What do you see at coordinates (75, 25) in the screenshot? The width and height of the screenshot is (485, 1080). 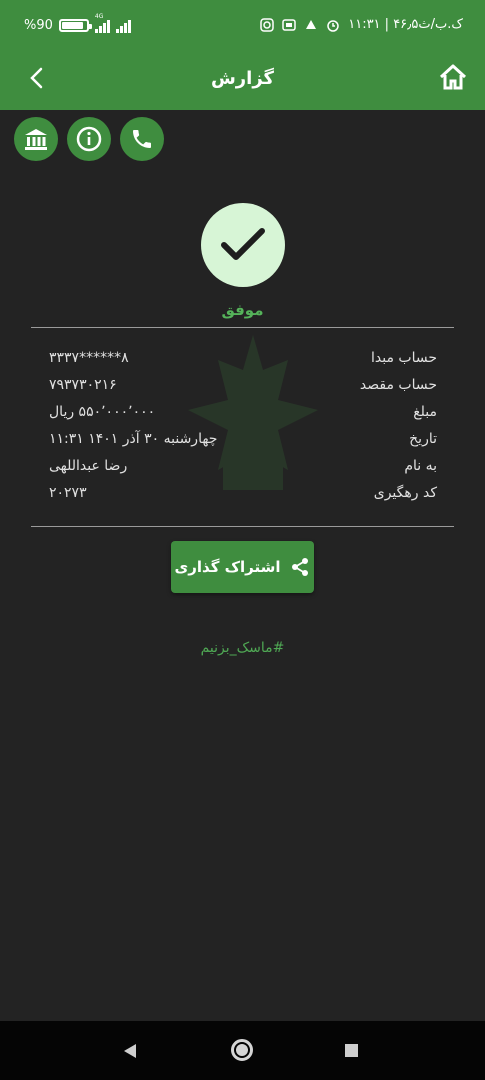 I see `battery-icon` at bounding box center [75, 25].